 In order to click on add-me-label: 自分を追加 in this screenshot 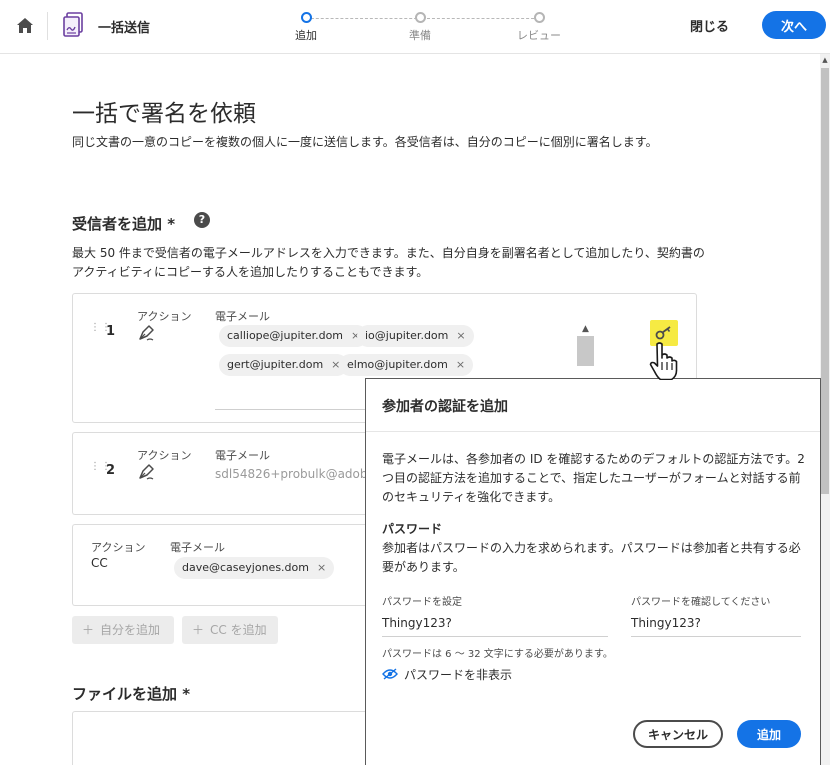, I will do `click(130, 630)`.